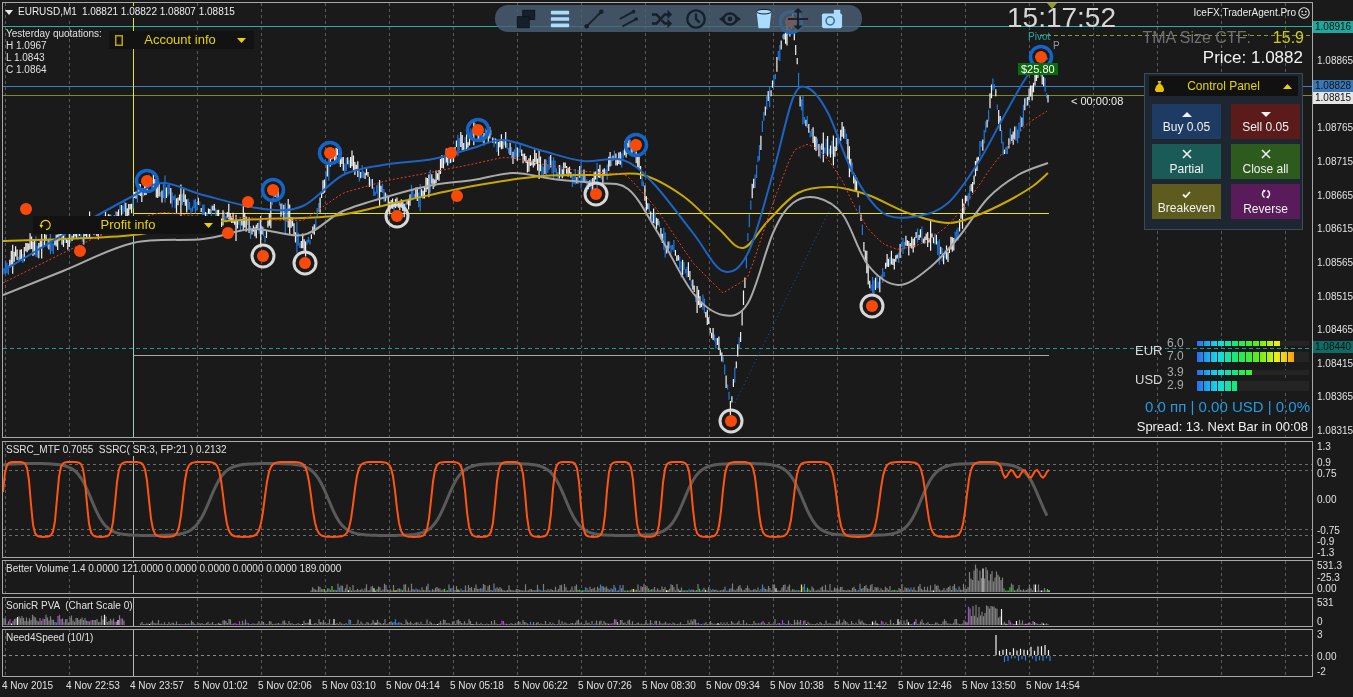 This screenshot has height=697, width=1353. What do you see at coordinates (1324, 446) in the screenshot?
I see `indicator-axis-label: 1.3` at bounding box center [1324, 446].